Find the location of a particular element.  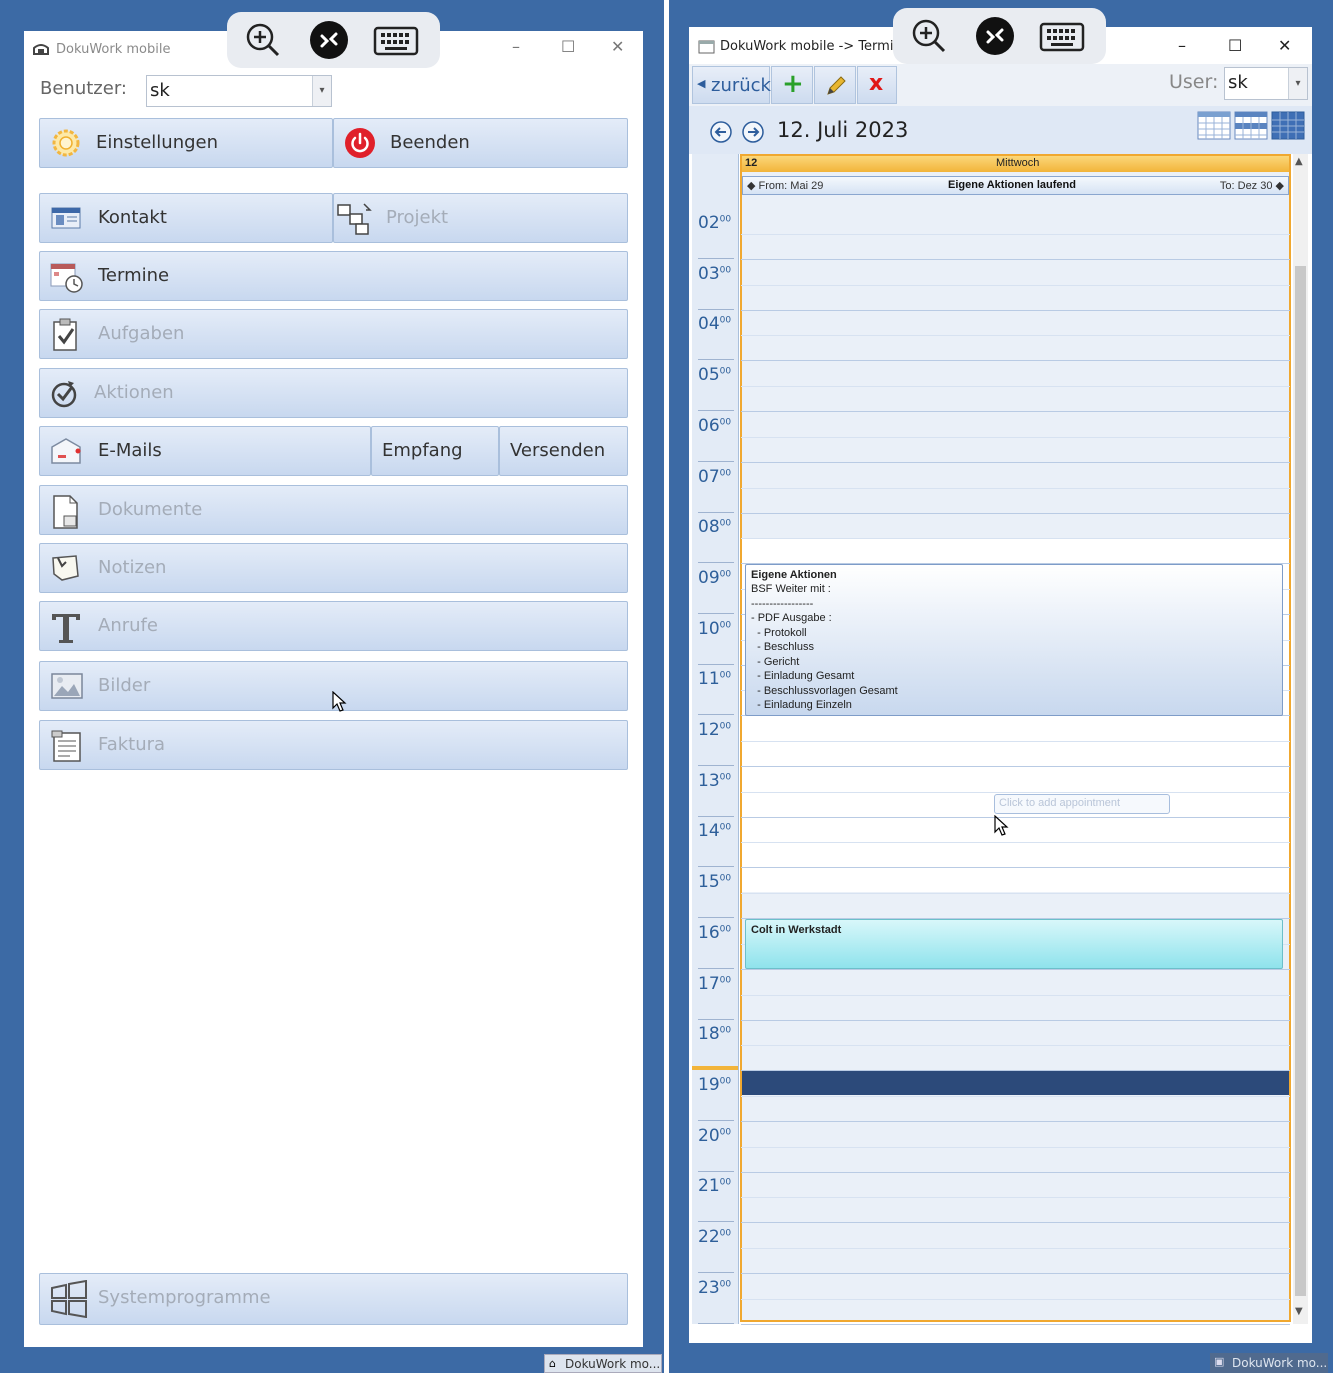

maximize-button: ☐ is located at coordinates (568, 46).